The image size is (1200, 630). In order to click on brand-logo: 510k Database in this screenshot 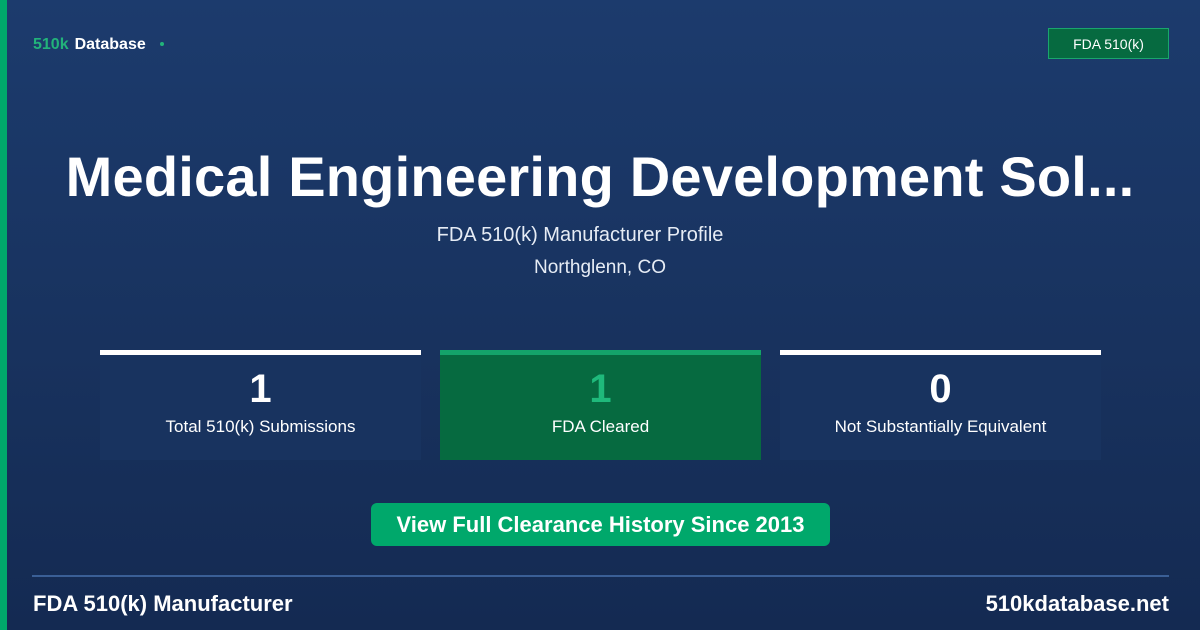, I will do `click(98, 45)`.